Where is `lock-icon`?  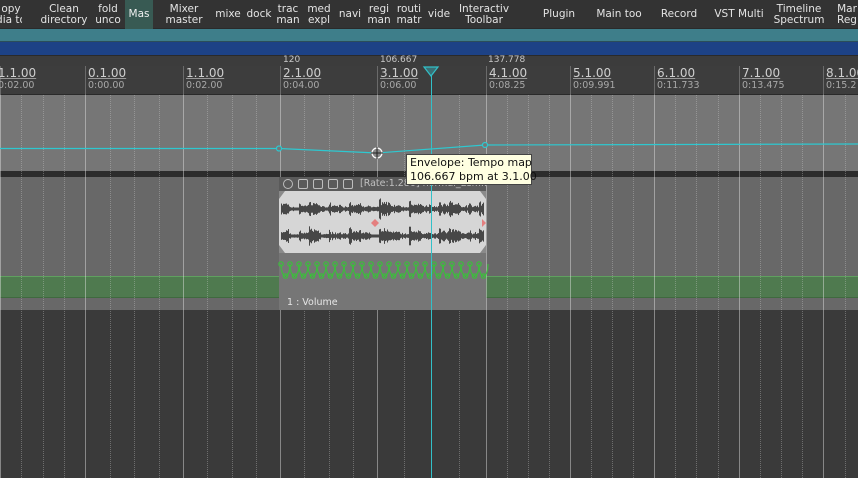 lock-icon is located at coordinates (303, 184).